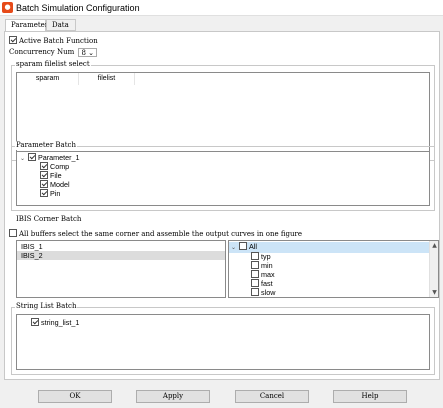 This screenshot has width=443, height=408. Describe the element at coordinates (44, 193) in the screenshot. I see `pin-checkbox` at that location.